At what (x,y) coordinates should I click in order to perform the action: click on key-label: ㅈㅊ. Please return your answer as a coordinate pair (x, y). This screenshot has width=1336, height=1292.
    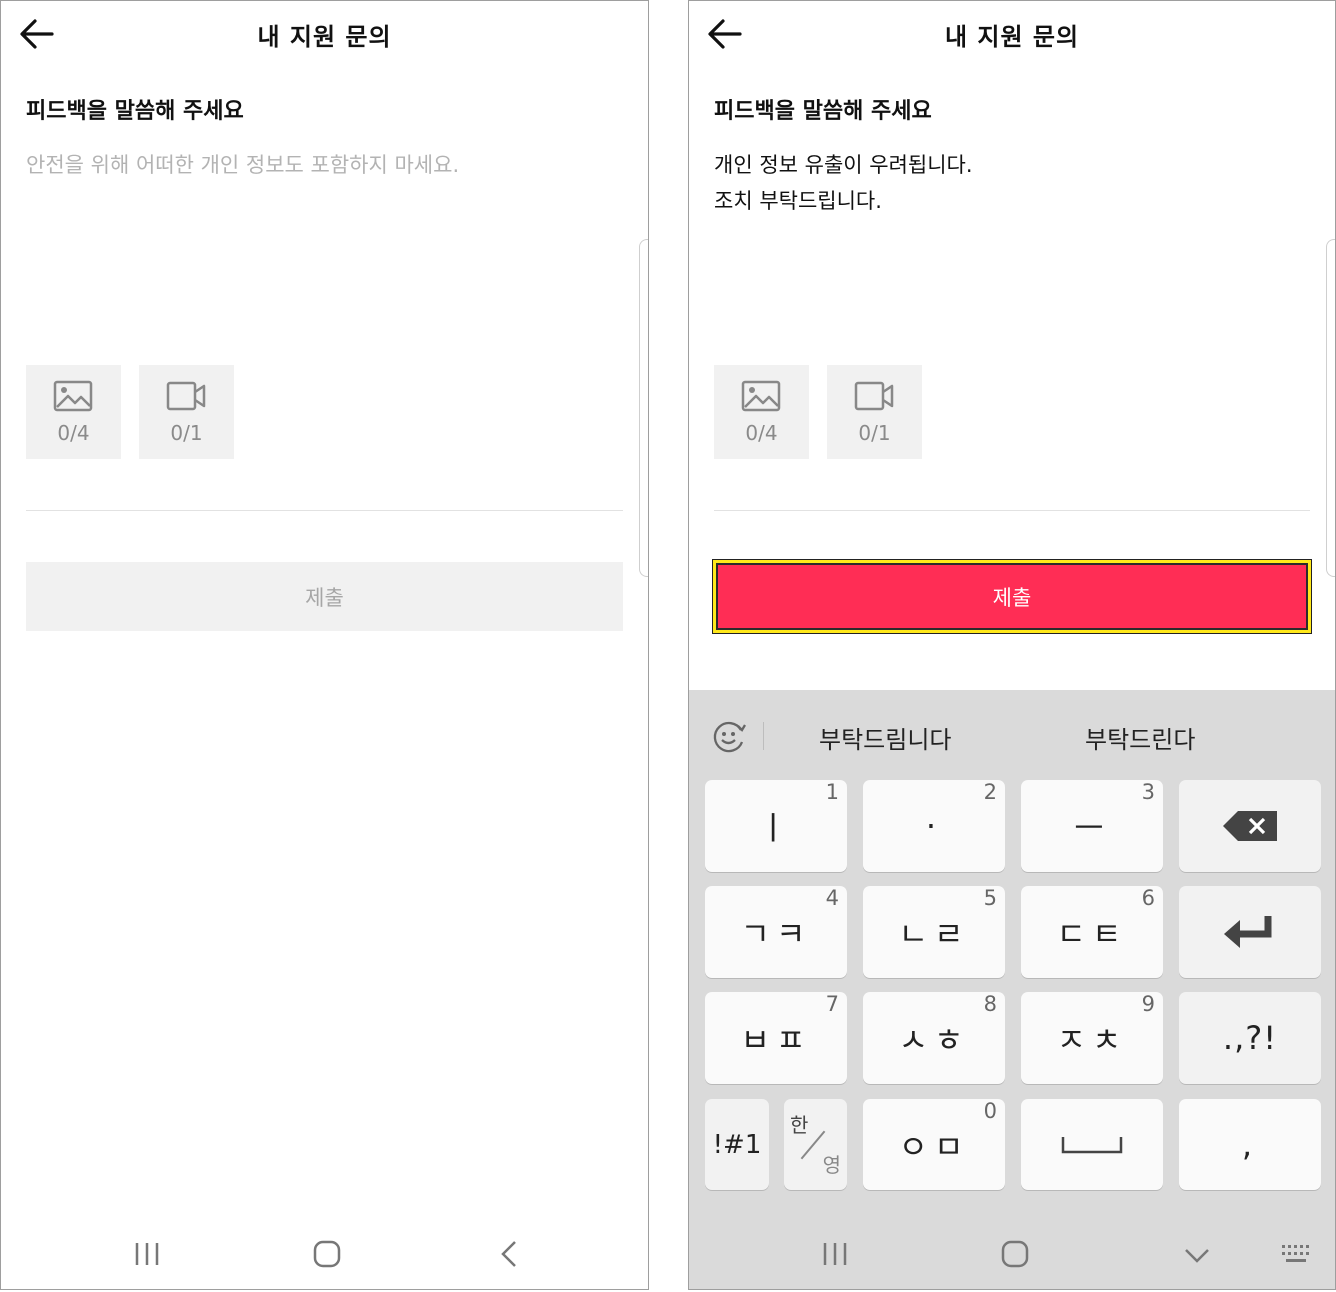
    Looking at the image, I should click on (1092, 1040).